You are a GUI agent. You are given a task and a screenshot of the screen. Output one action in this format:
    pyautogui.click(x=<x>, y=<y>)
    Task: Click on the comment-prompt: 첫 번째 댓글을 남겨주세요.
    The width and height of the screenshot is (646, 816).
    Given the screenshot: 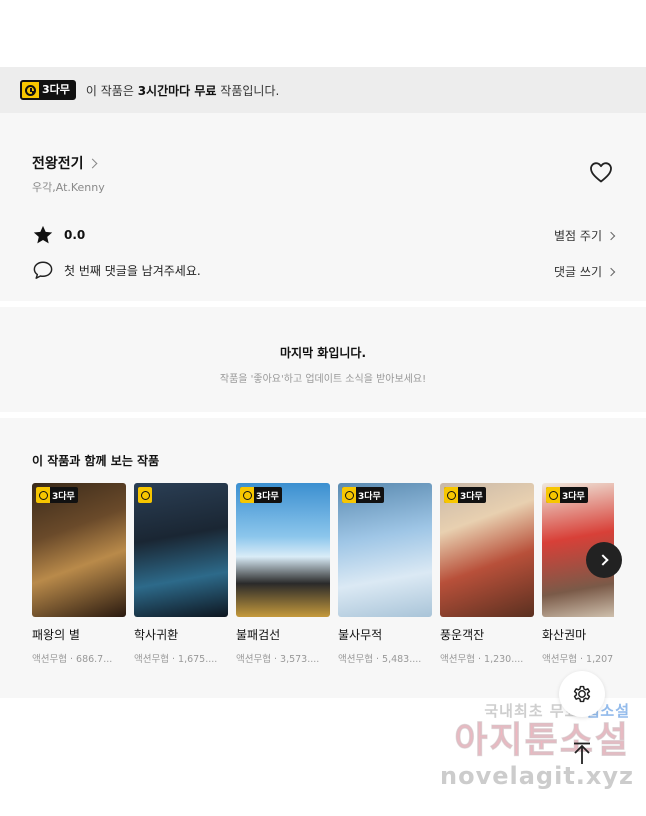 What is the action you would take?
    pyautogui.click(x=116, y=270)
    